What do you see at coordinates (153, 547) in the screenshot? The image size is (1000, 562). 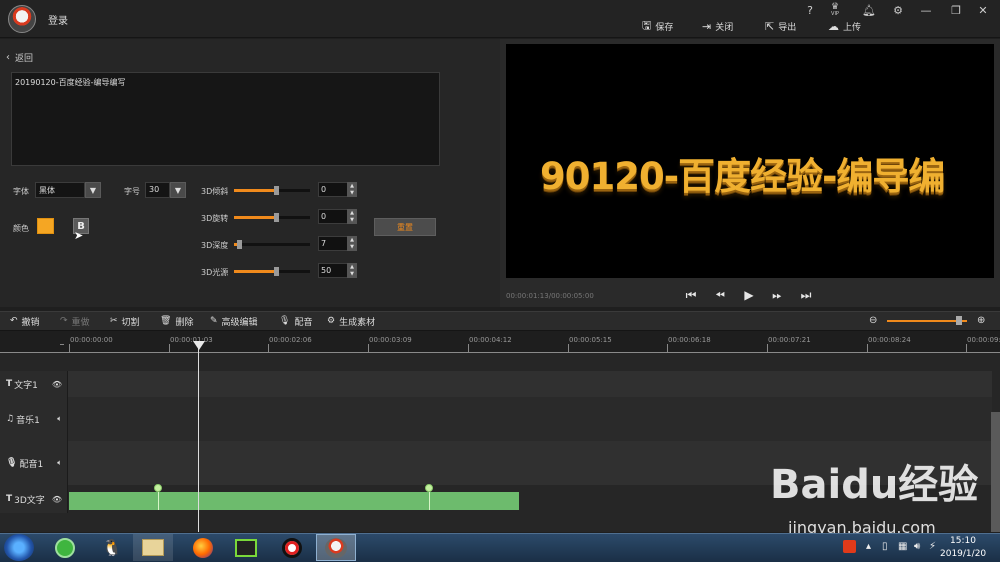 I see `file-explorer-icon` at bounding box center [153, 547].